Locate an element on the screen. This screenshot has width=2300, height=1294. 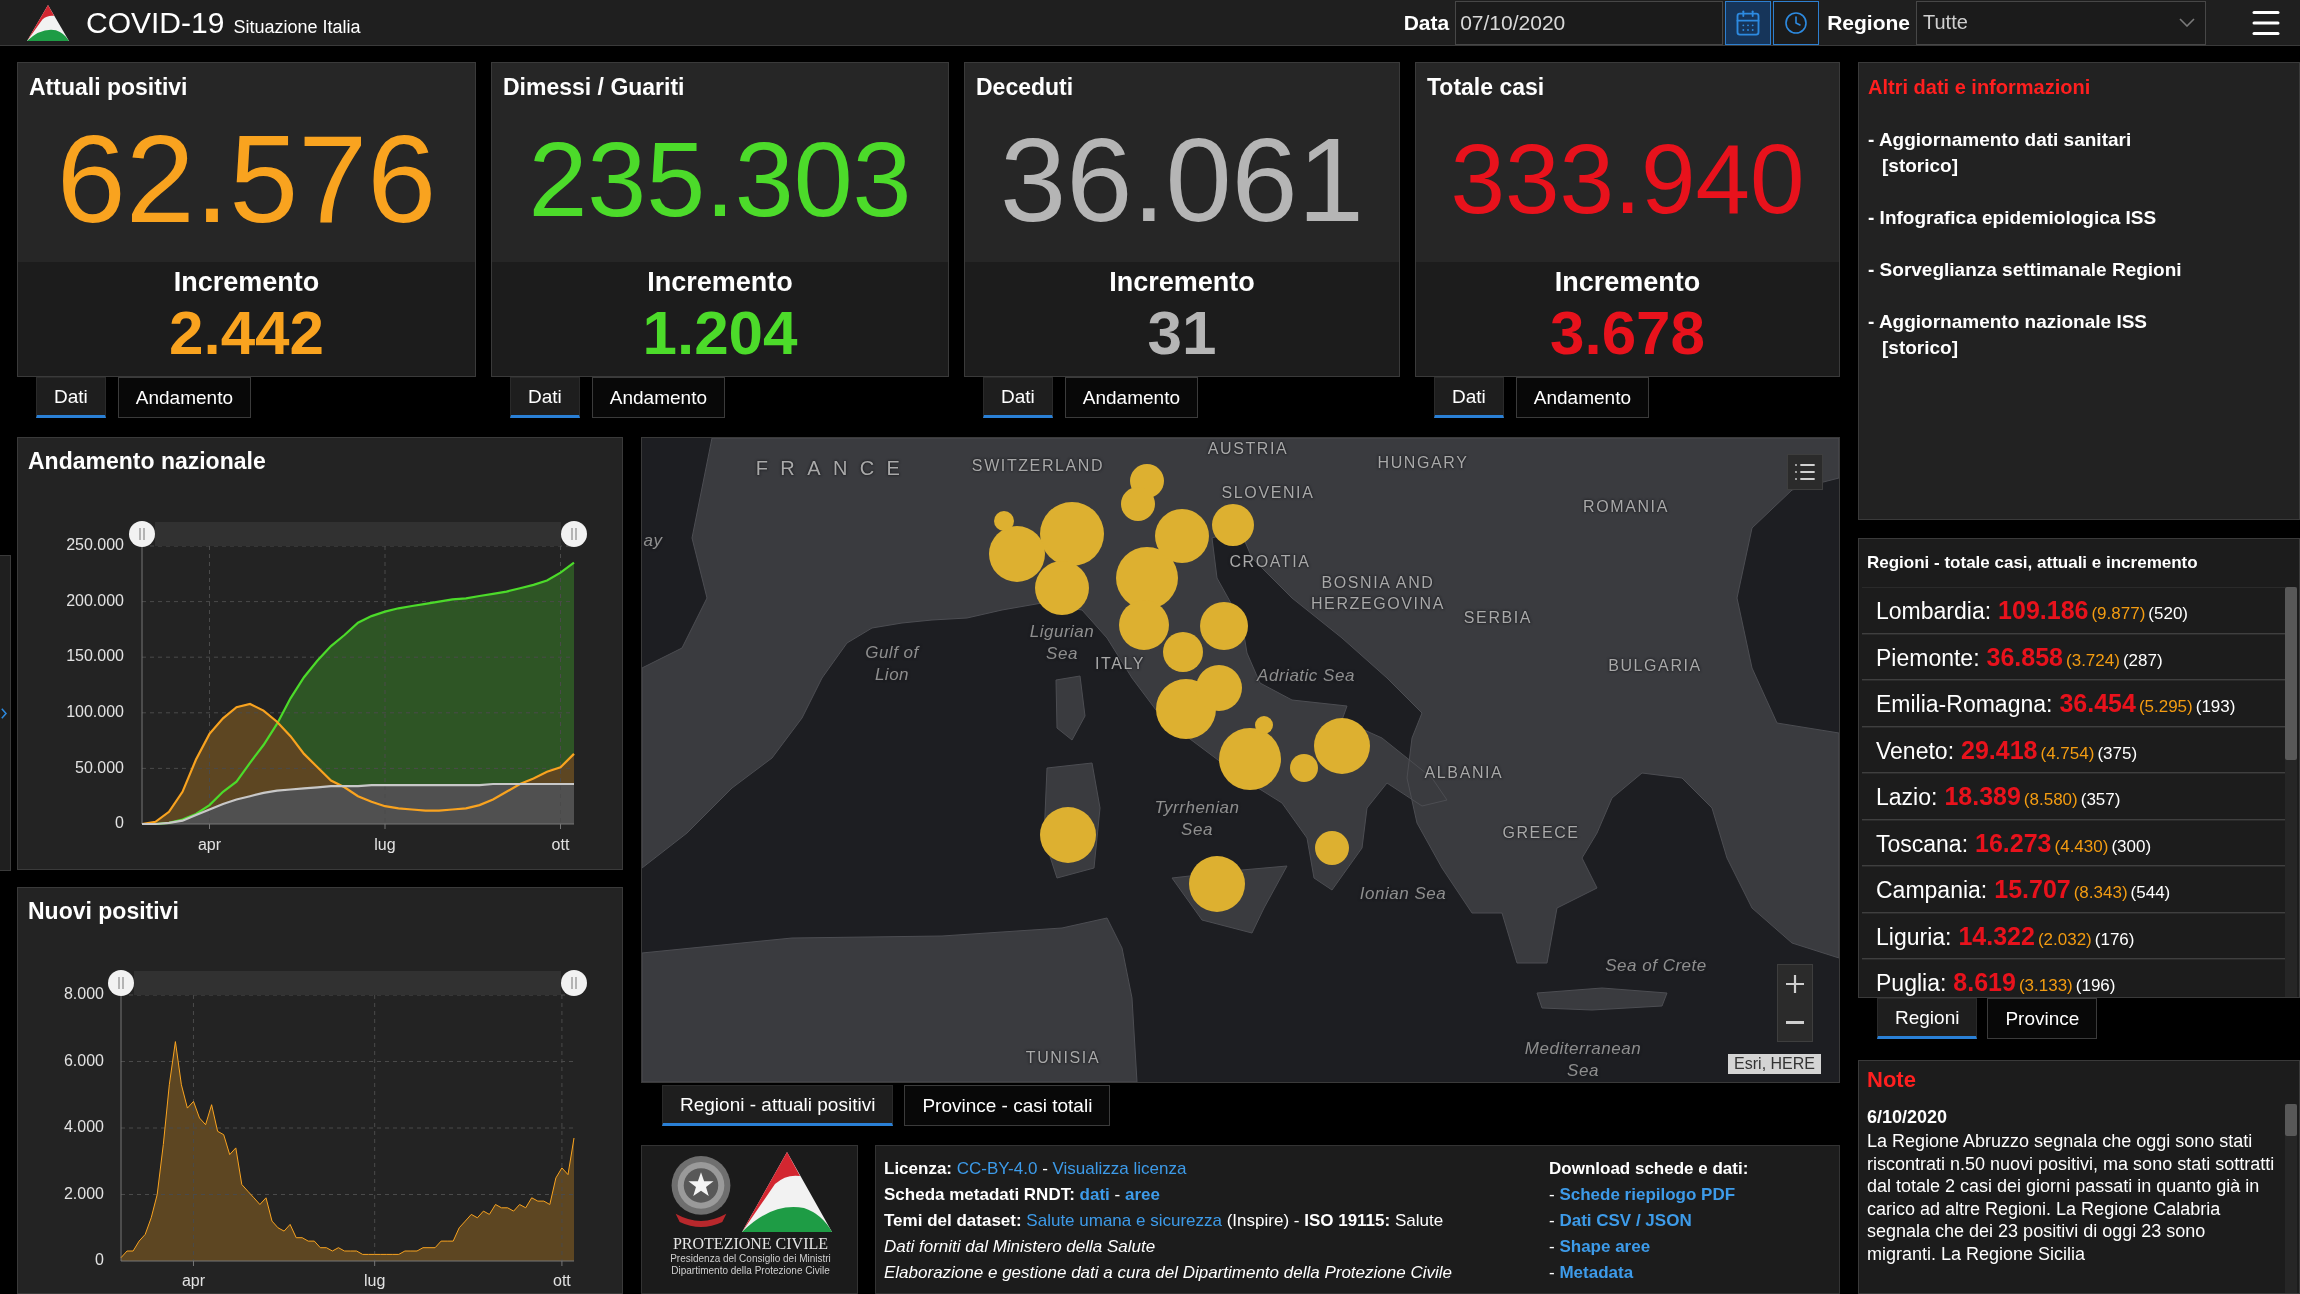
info-line: Temi del dataset: Salute umana e sicurezza (Inspire) - ISO 19115: Salute is located at coordinates (1164, 1221).